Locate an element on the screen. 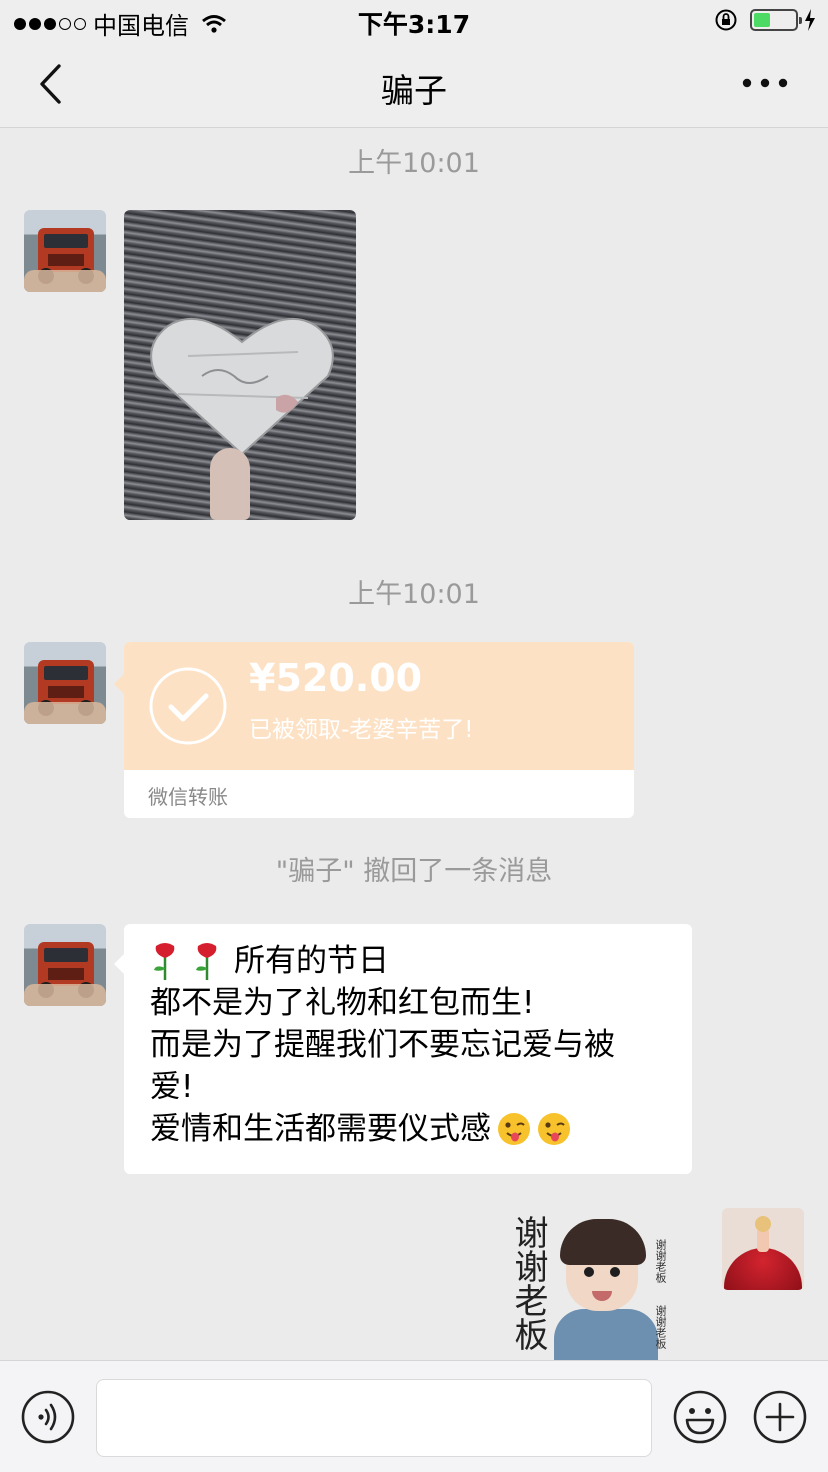 This screenshot has height=1472, width=828. message-line: 爱情和生活都需要仪式感 is located at coordinates (409, 1129).